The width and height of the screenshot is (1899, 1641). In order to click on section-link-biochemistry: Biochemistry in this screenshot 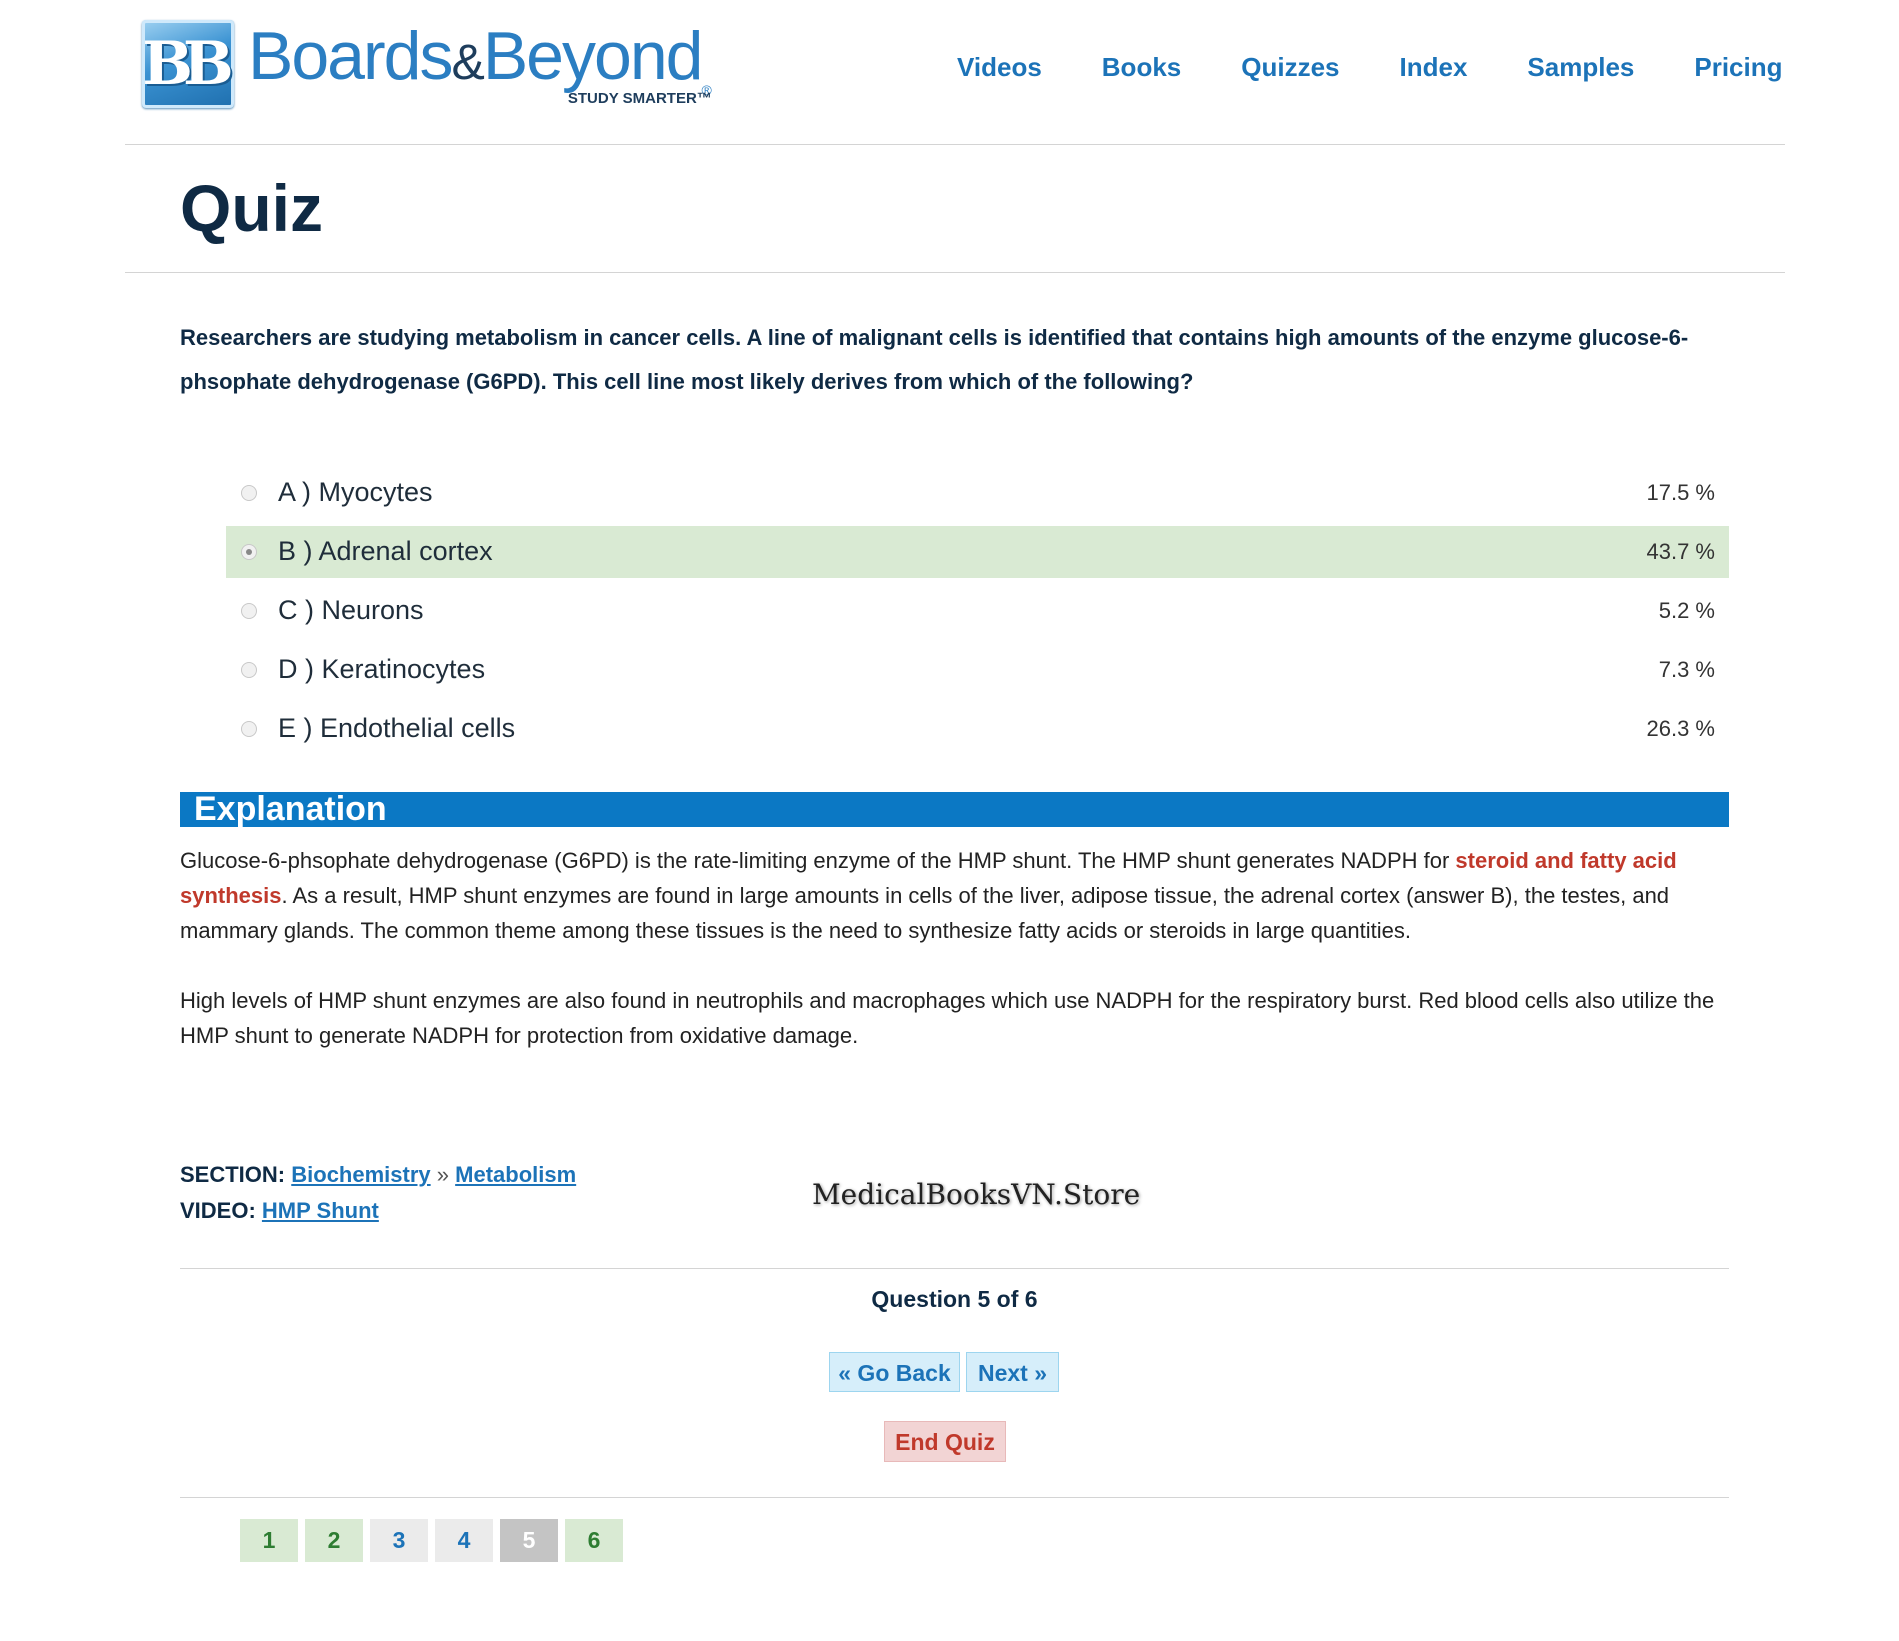, I will do `click(360, 1174)`.